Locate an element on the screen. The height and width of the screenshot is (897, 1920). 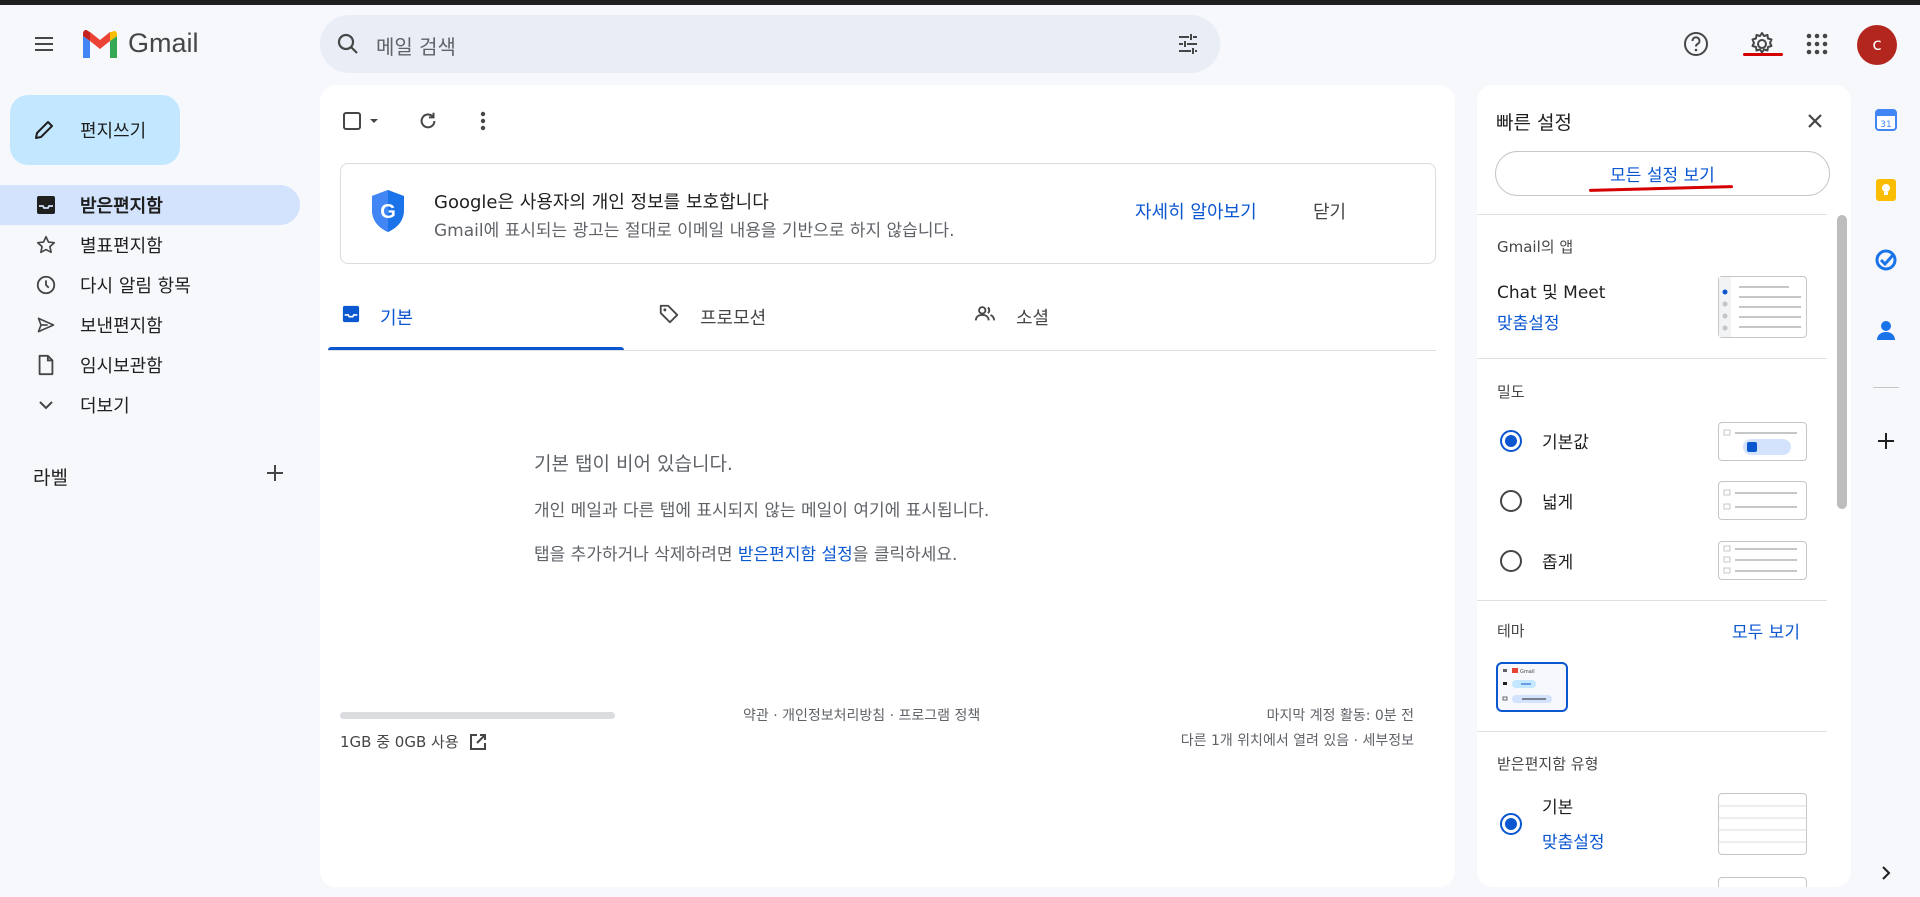
contacts-icon is located at coordinates (1886, 330).